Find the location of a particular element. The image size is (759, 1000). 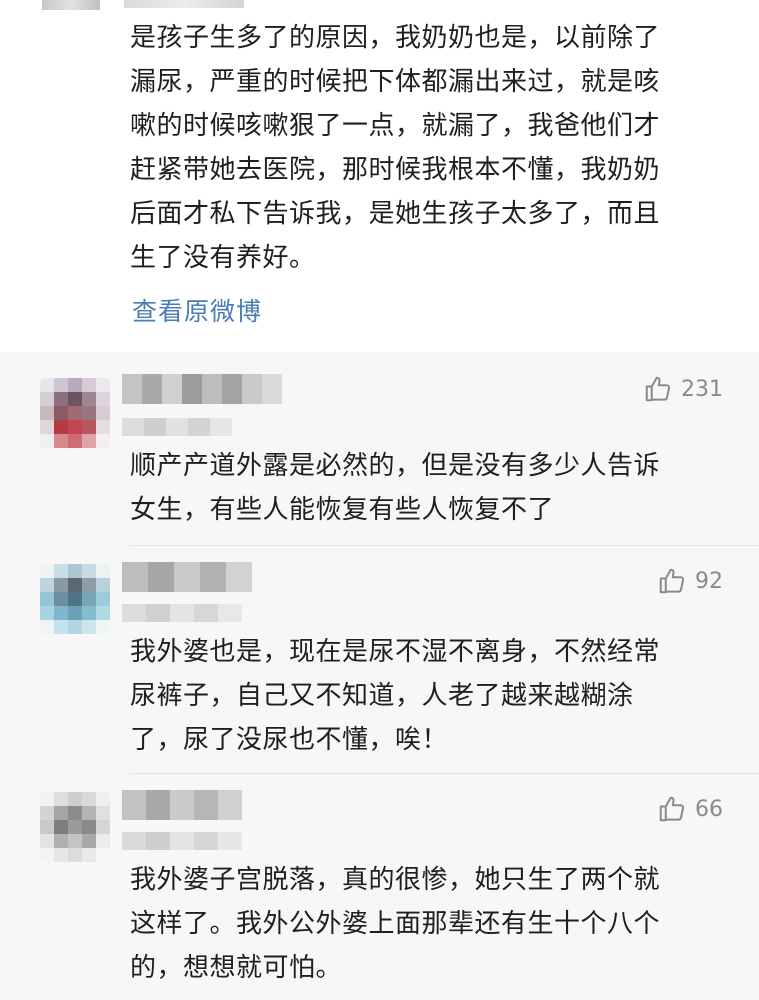

like-count: 66 is located at coordinates (709, 809).